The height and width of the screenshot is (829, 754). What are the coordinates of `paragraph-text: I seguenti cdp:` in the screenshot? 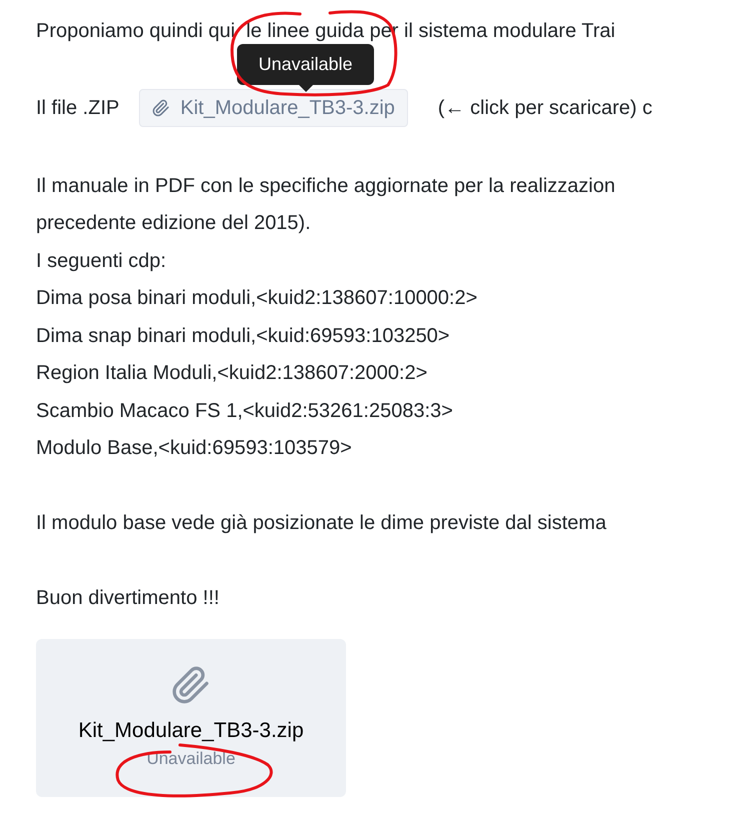 It's located at (101, 261).